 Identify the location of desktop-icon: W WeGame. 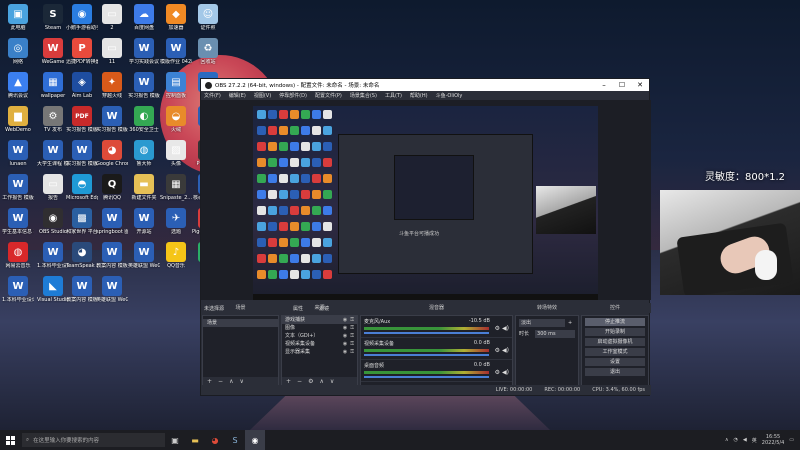
(53, 51).